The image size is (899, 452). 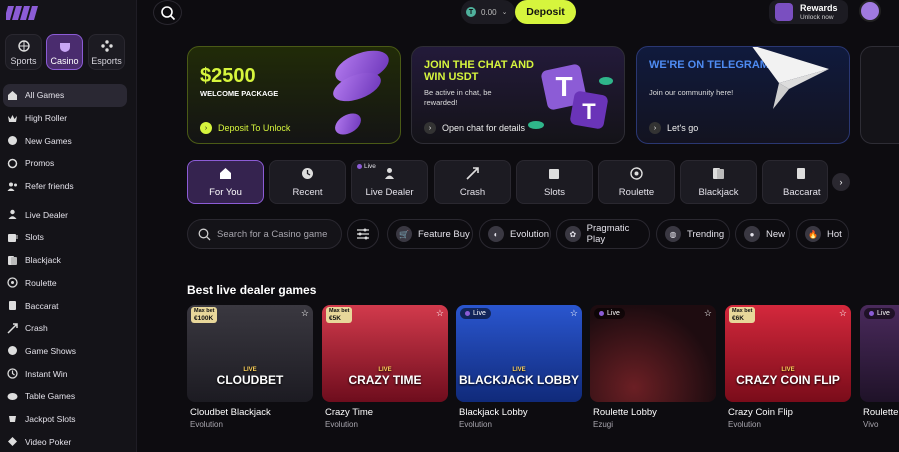 What do you see at coordinates (795, 182) in the screenshot?
I see `tab-baccarat: Baccarat` at bounding box center [795, 182].